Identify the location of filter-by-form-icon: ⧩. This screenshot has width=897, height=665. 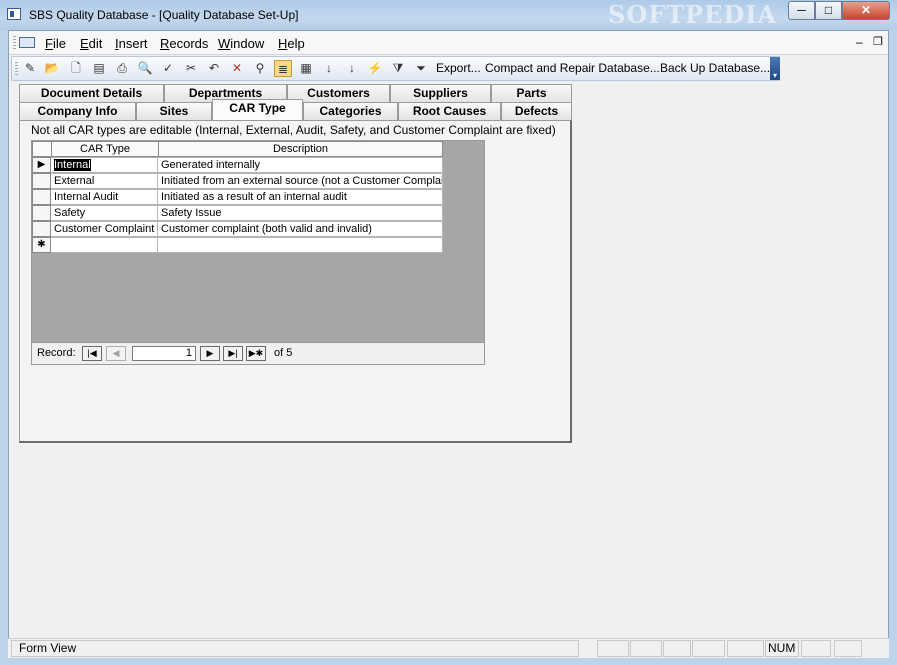
(398, 68).